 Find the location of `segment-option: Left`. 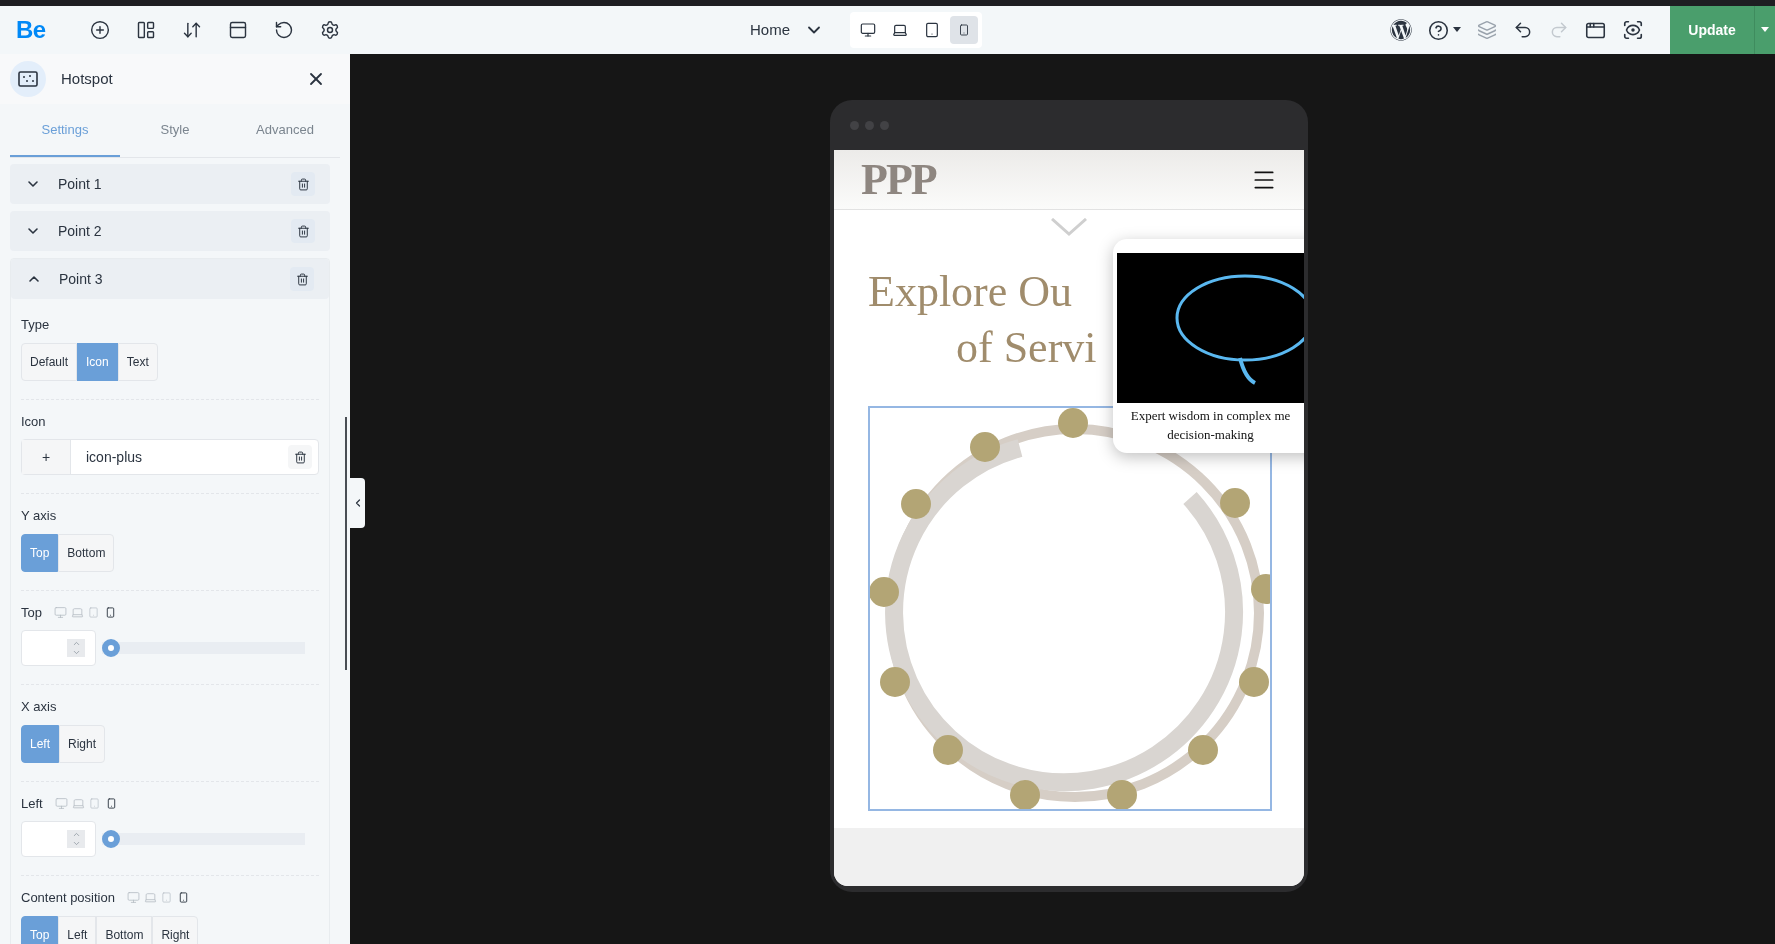

segment-option: Left is located at coordinates (77, 929).